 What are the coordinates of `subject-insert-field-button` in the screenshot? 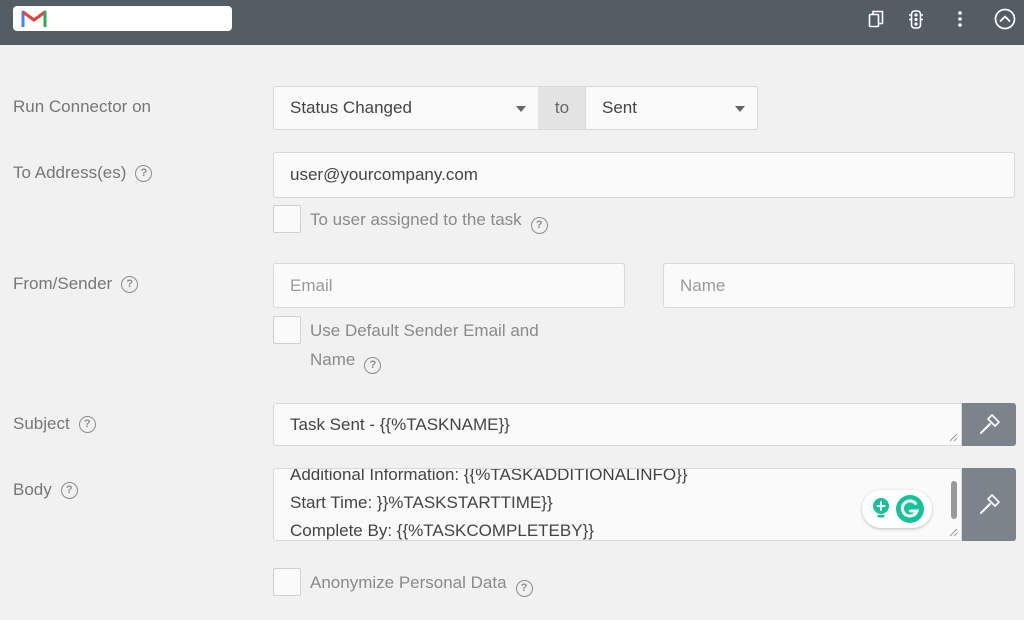 It's located at (989, 424).